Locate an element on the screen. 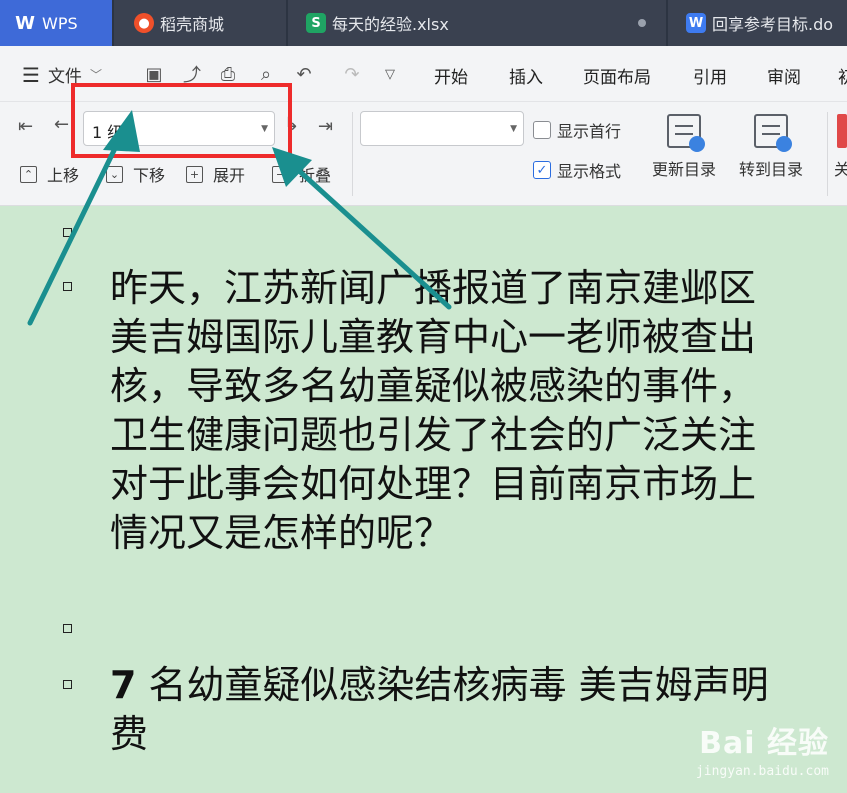 This screenshot has height=793, width=847. annotation-arrows is located at coordinates (239, 218).